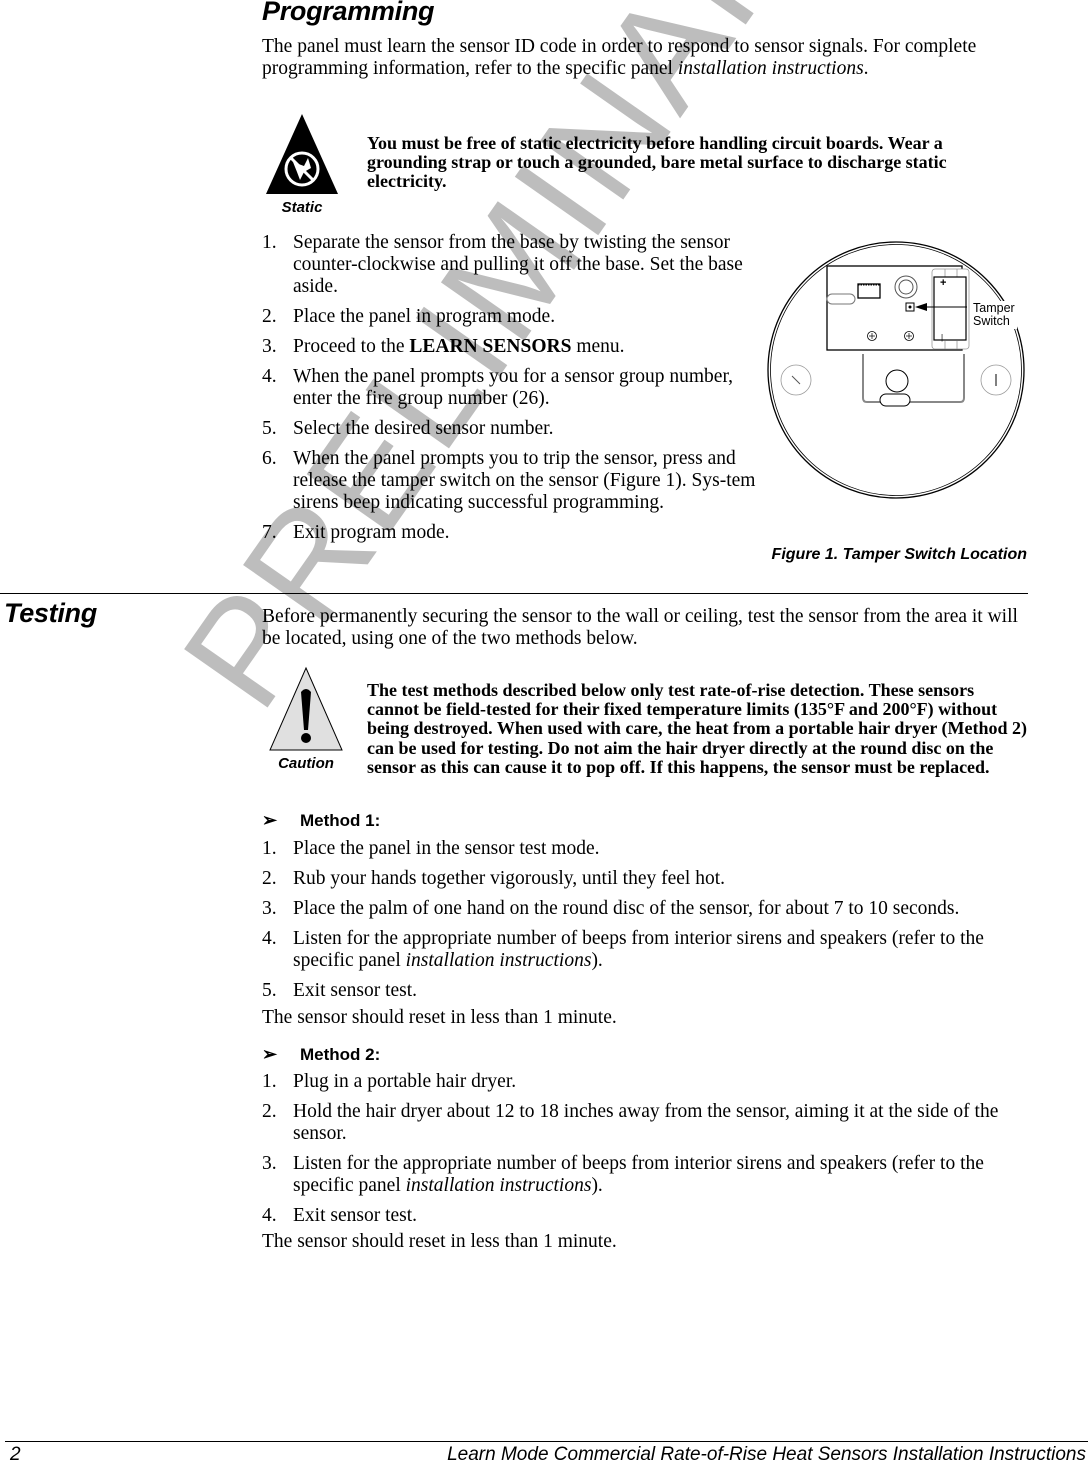  I want to click on step-item: 2. Place the panel in program mode., so click(409, 316).